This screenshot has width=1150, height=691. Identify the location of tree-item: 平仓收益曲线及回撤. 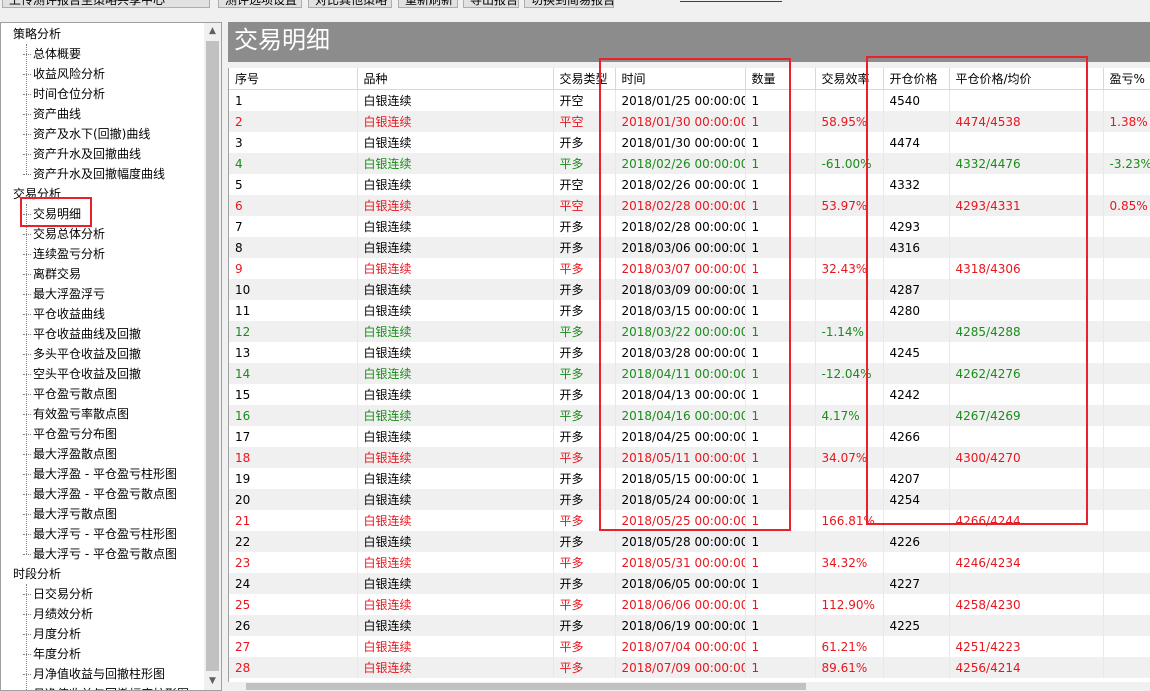
(82, 334).